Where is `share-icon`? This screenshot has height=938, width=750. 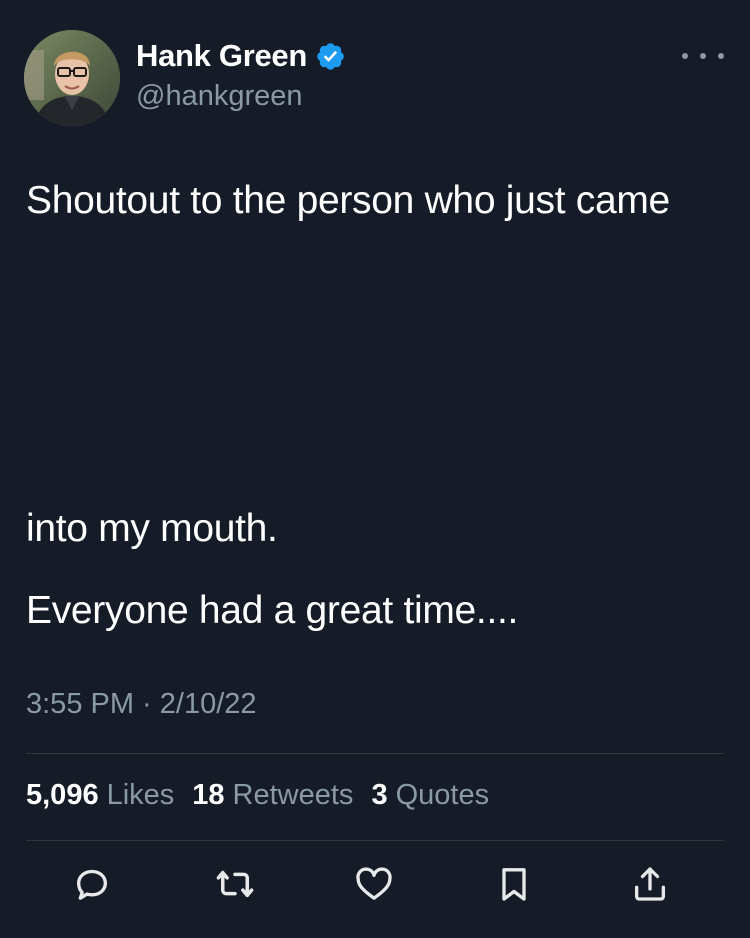
share-icon is located at coordinates (650, 884).